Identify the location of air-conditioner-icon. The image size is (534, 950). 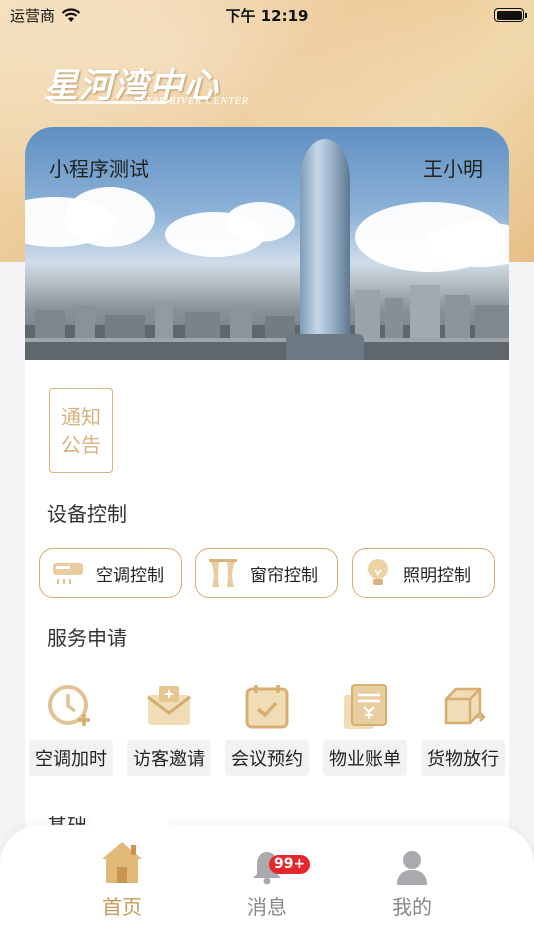
(68, 573).